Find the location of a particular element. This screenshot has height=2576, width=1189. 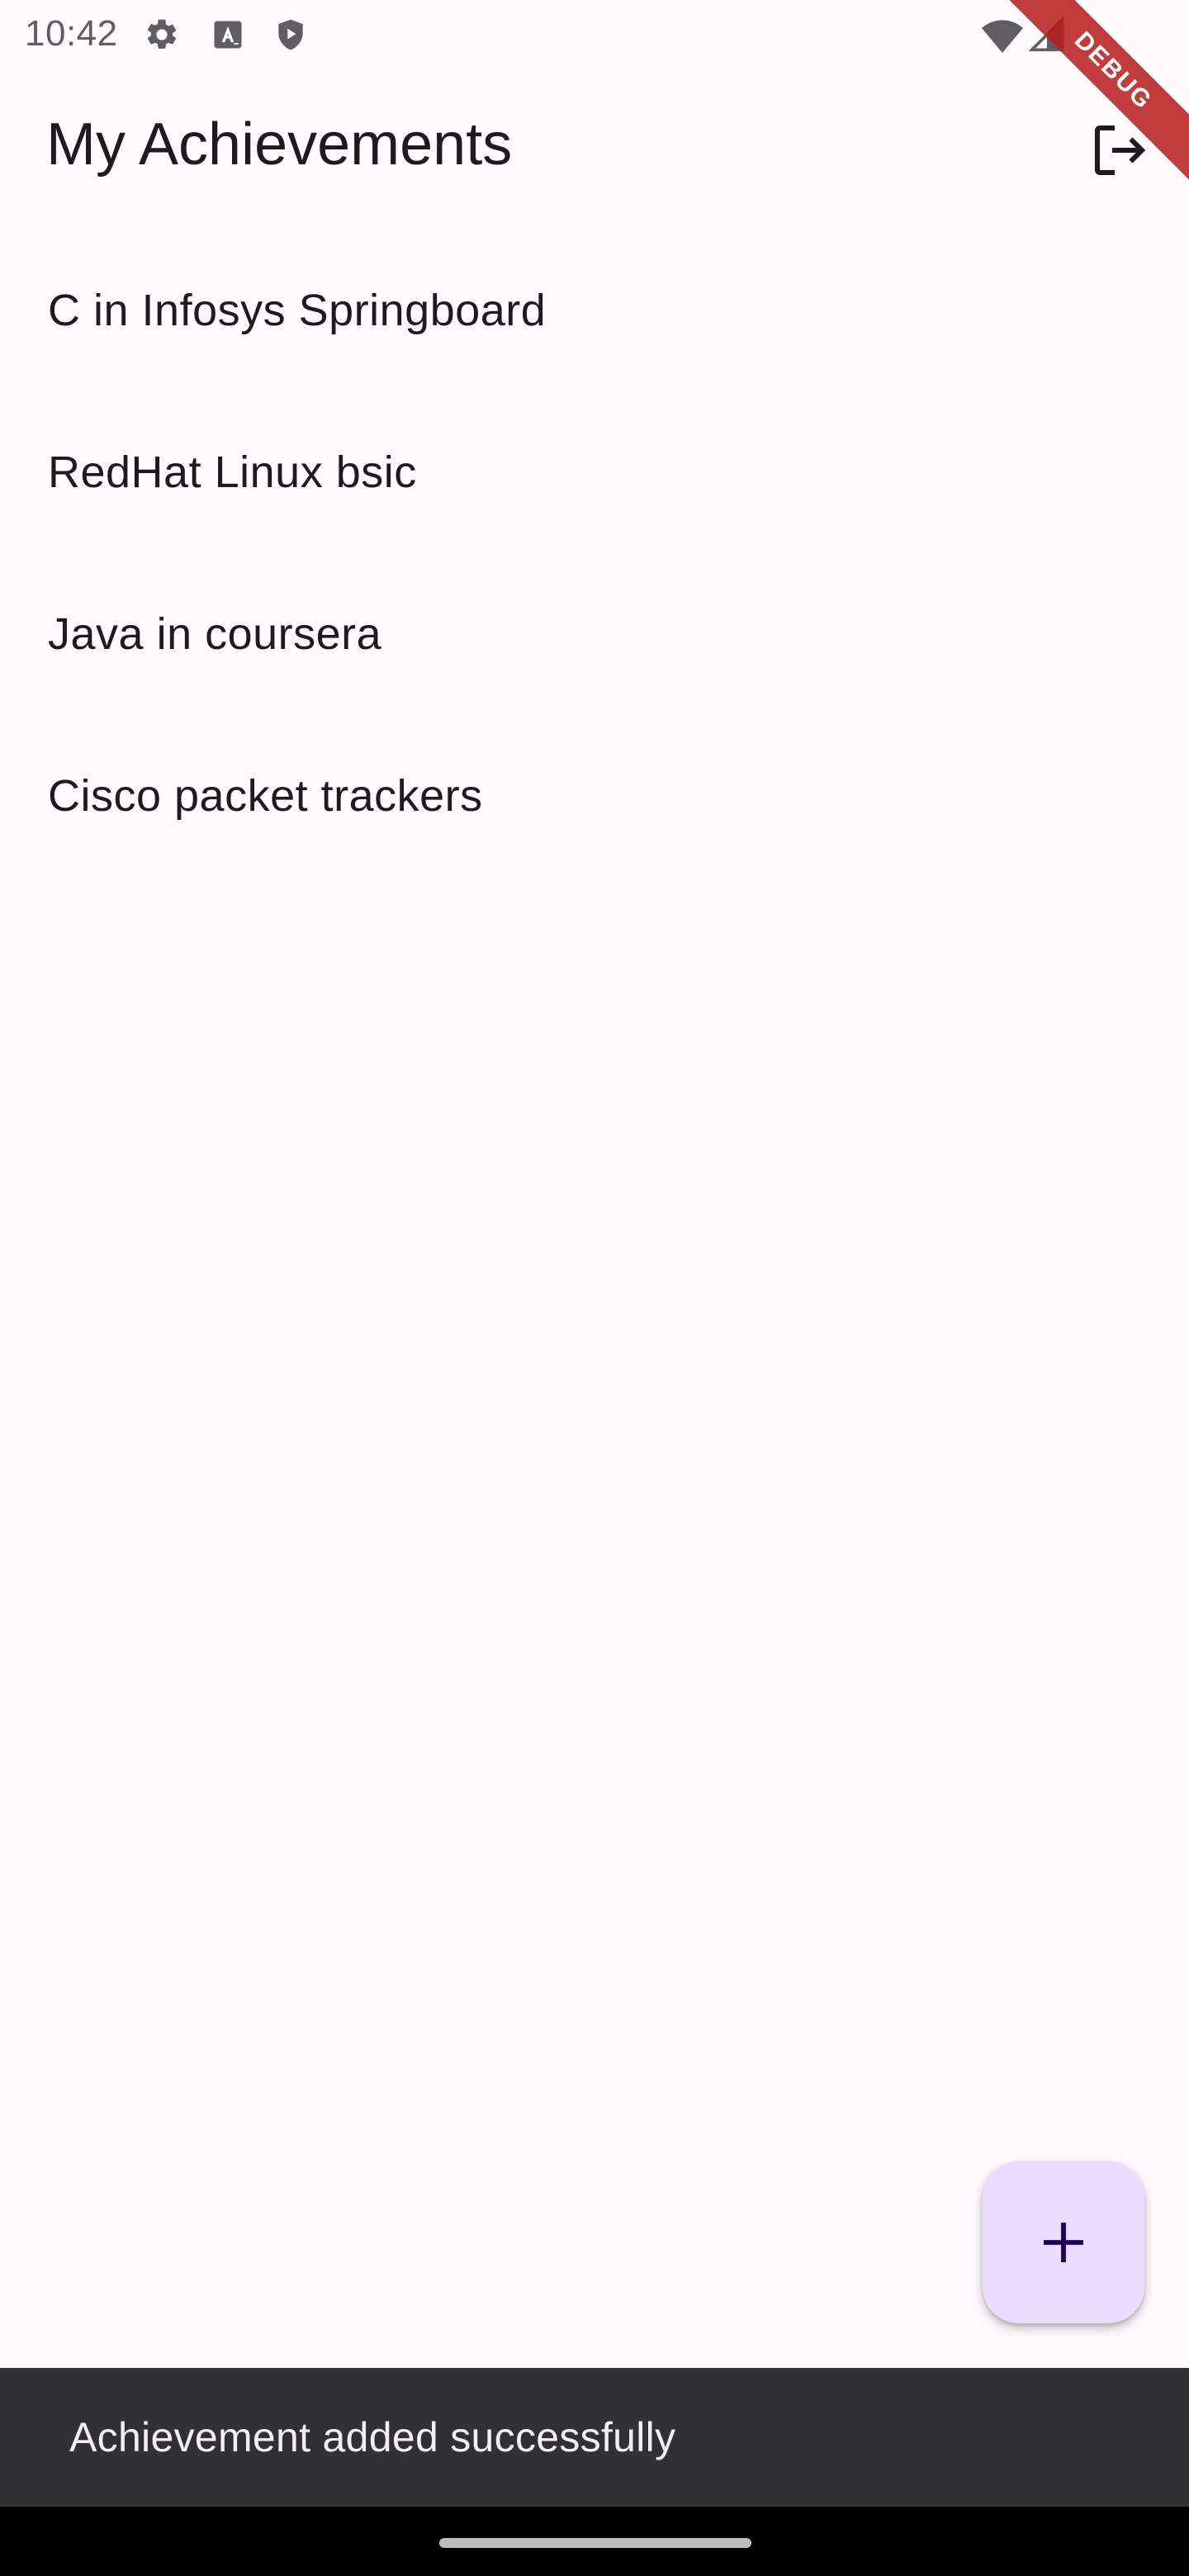

list-item: RedHat Linux bsic is located at coordinates (594, 472).